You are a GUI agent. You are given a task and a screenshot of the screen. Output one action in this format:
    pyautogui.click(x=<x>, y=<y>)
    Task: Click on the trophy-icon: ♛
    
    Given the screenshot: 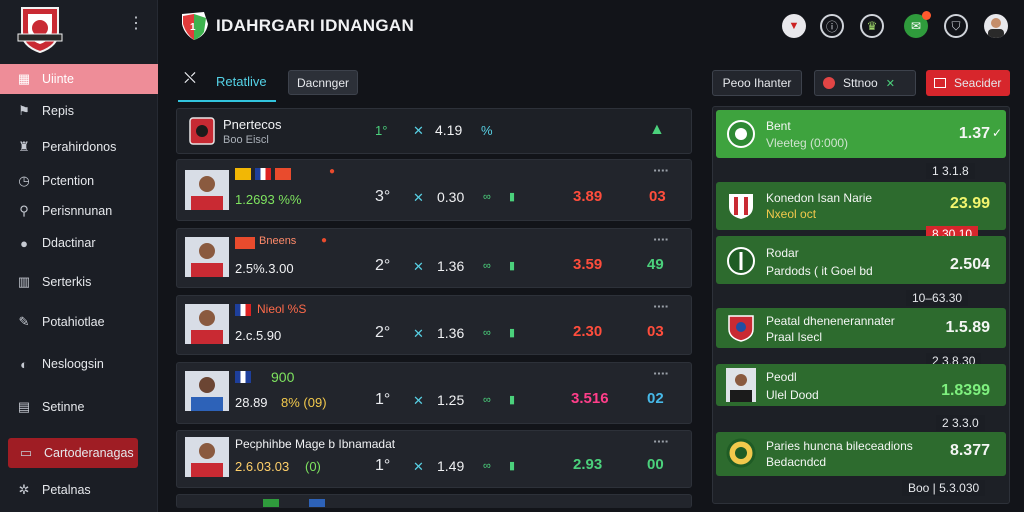 What is the action you would take?
    pyautogui.click(x=872, y=26)
    